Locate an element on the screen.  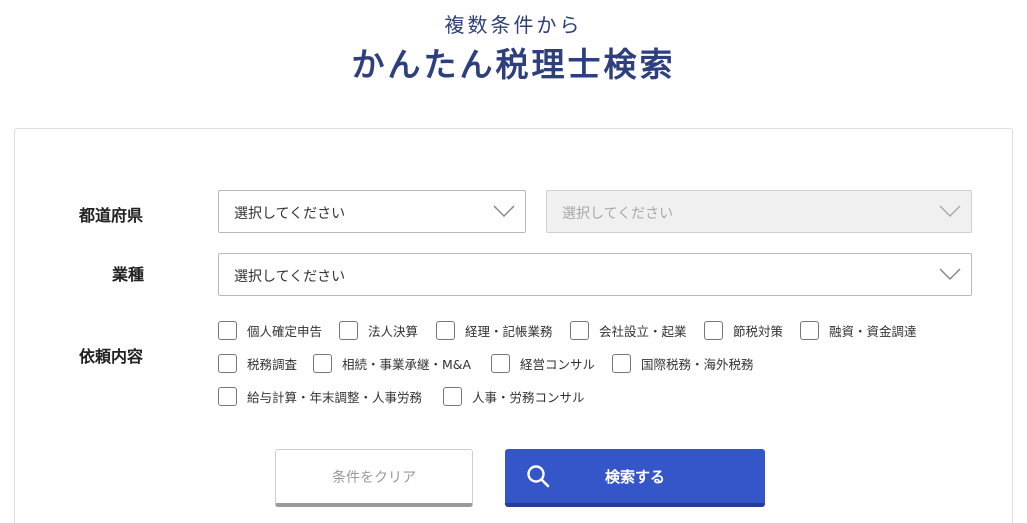
checkbox-item: 会社設立・起業 is located at coordinates (628, 330).